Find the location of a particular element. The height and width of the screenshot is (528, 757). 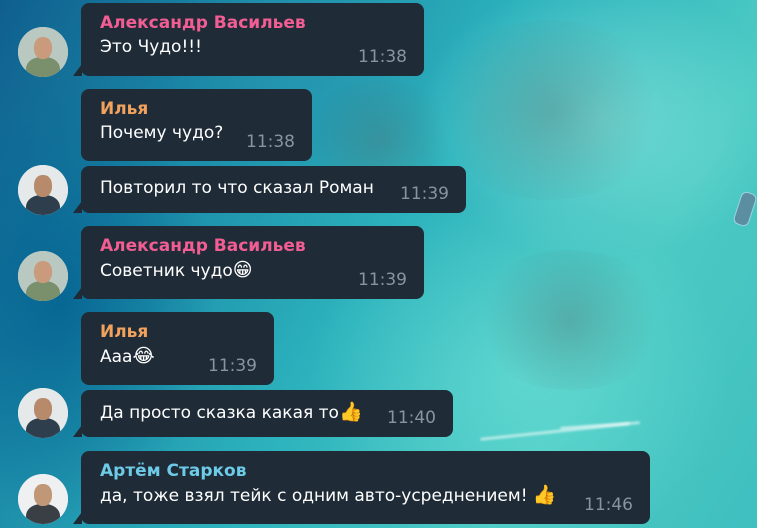

message-bubble: Да просто сказка какая то👍 11:40 is located at coordinates (263, 413).